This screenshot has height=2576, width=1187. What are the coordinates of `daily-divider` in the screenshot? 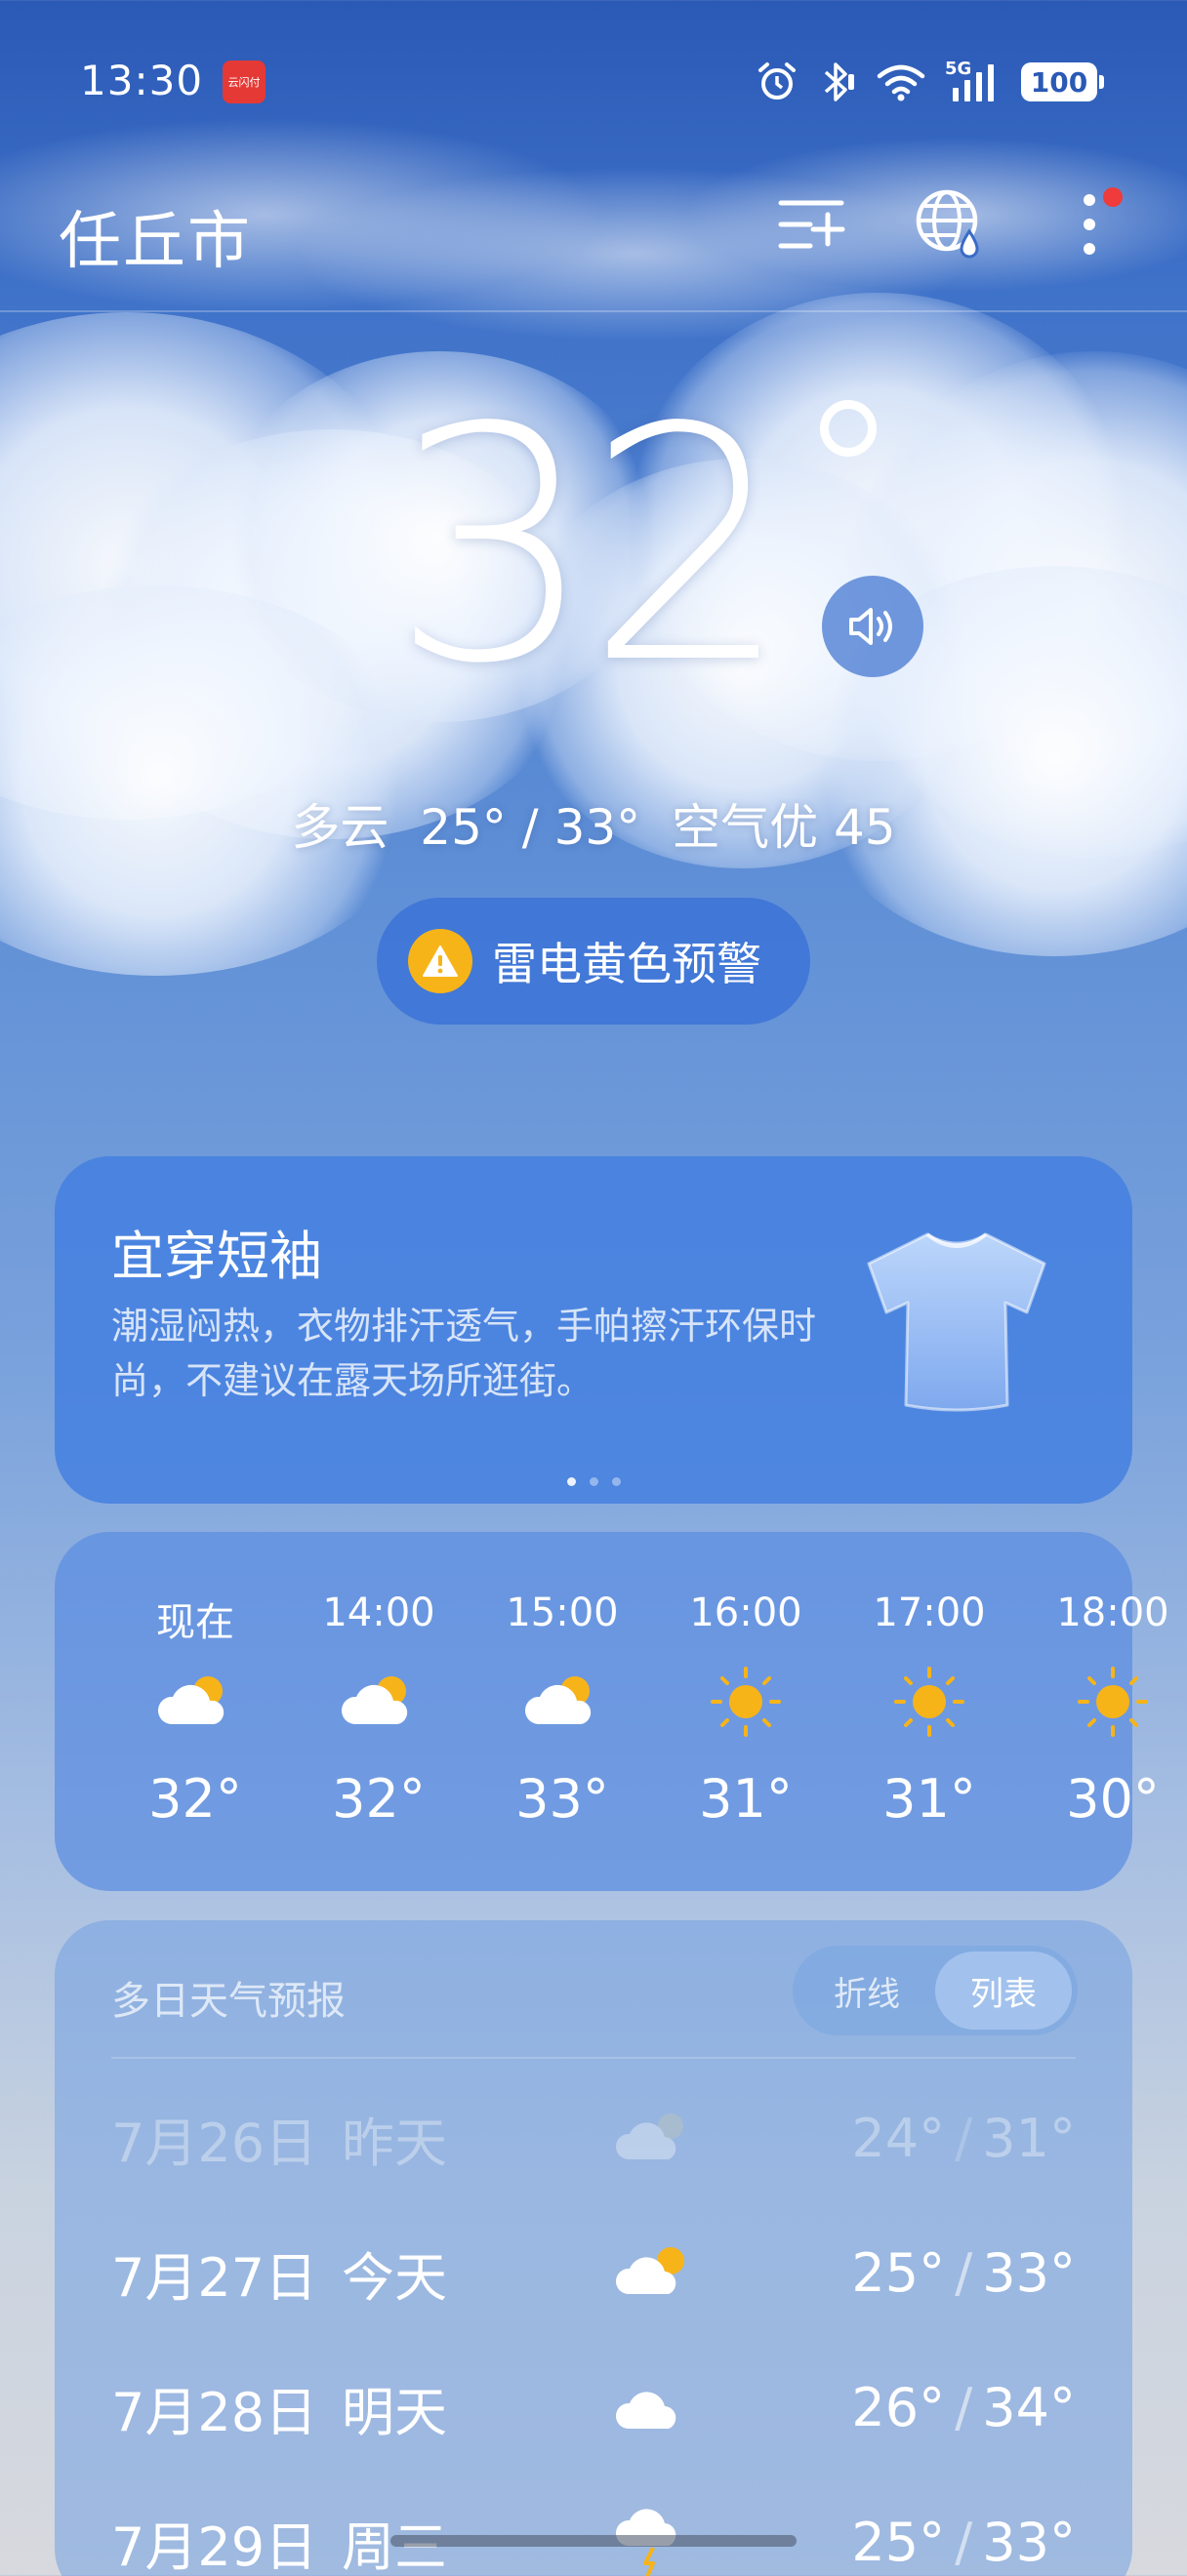 It's located at (593, 2058).